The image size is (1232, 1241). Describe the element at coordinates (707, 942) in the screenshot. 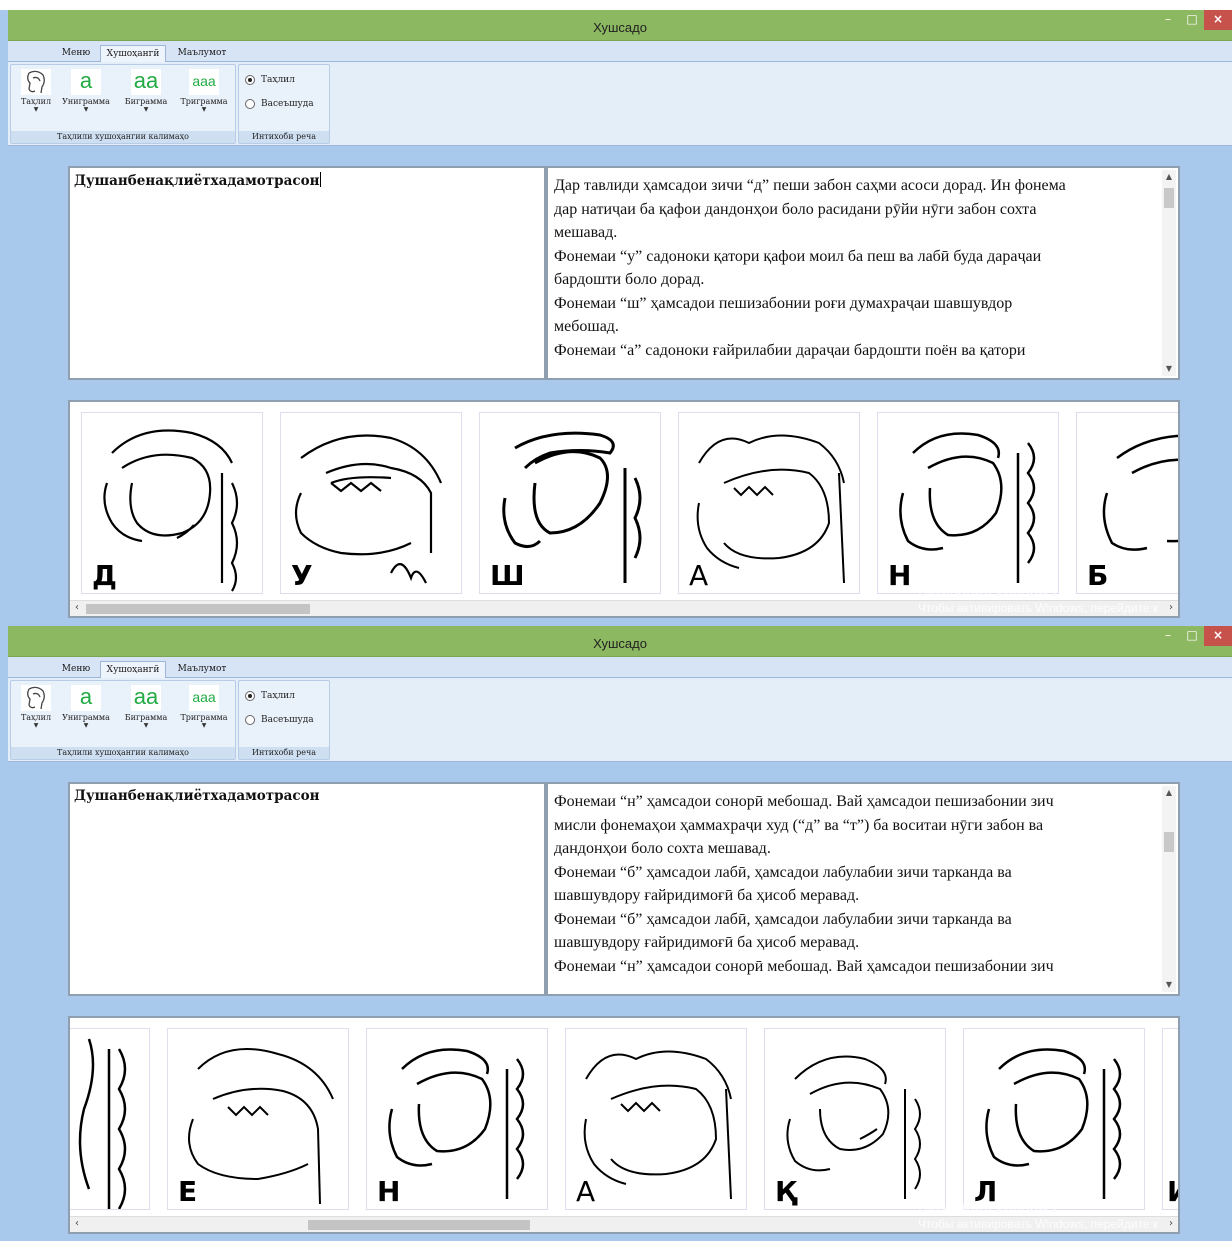

I see `description-line: шавшувдору ғайридимоғӣ ба ҳисоб меравад.` at that location.